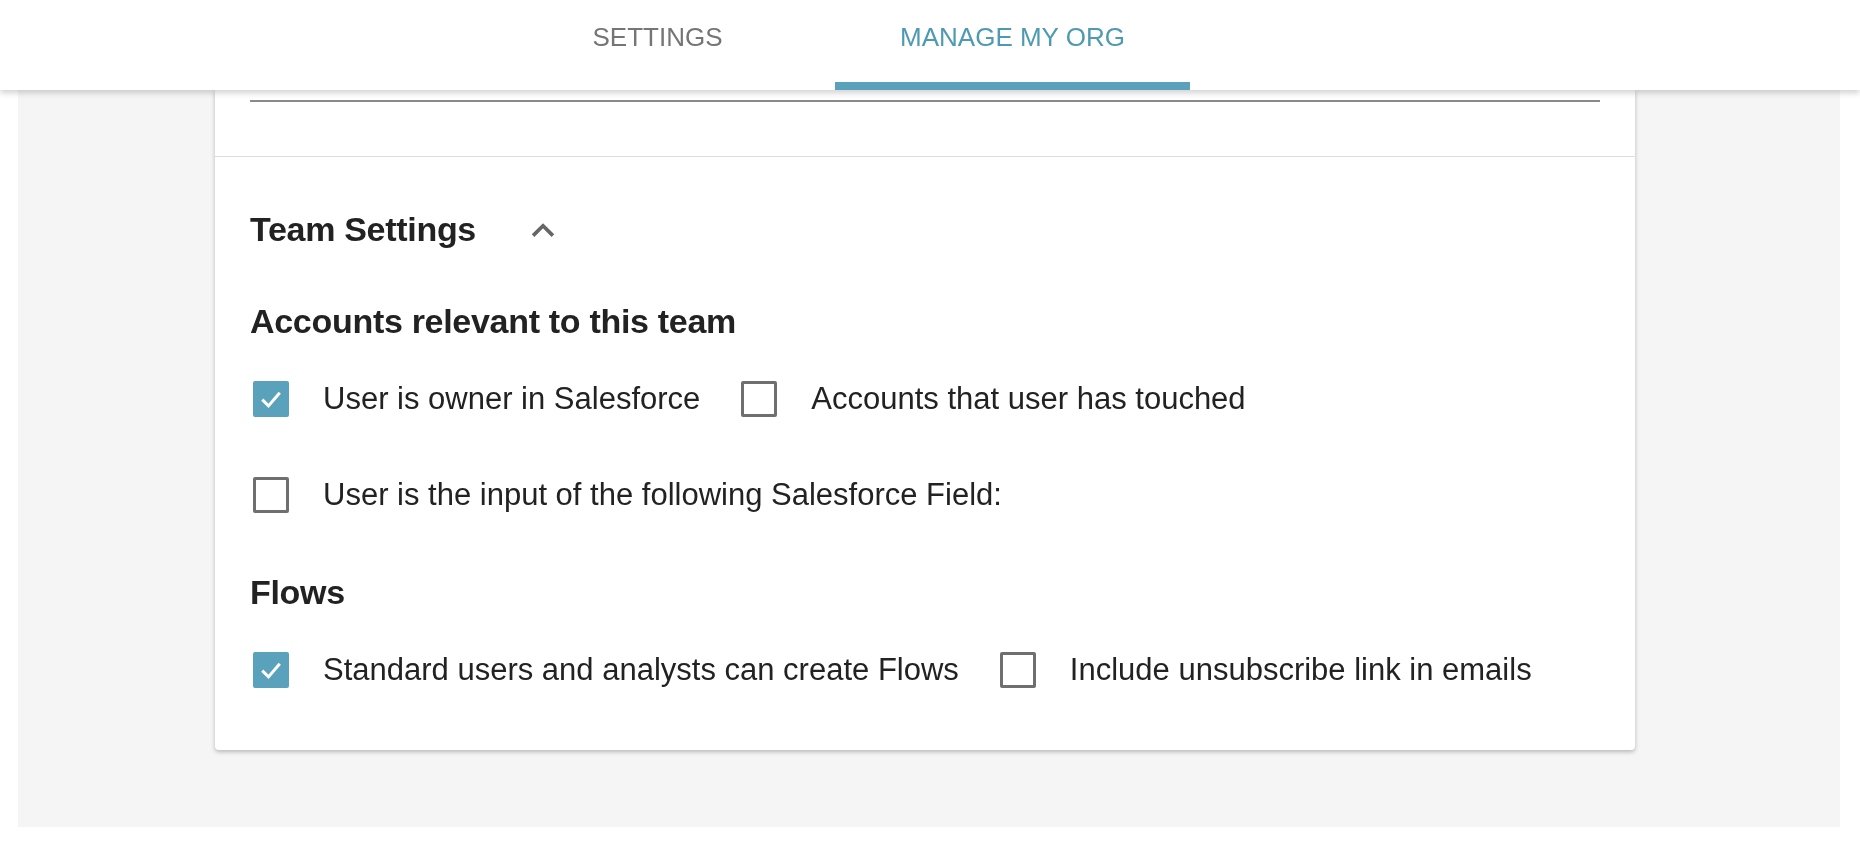 This screenshot has height=842, width=1860. What do you see at coordinates (363, 229) in the screenshot?
I see `section-title: Team Settings` at bounding box center [363, 229].